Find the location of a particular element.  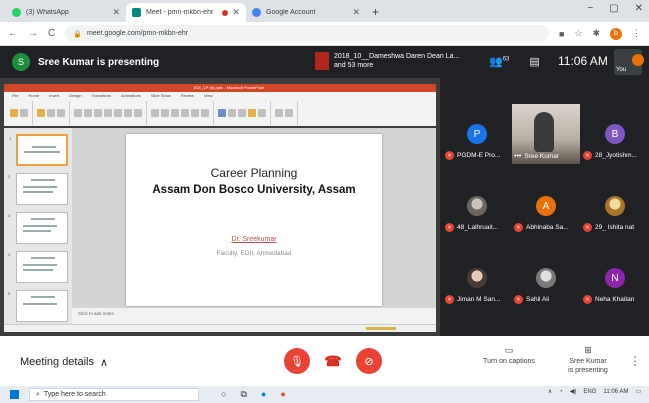

tab-meet: Meet - pmn-mkbn-ehr ✕ is located at coordinates (186, 12).